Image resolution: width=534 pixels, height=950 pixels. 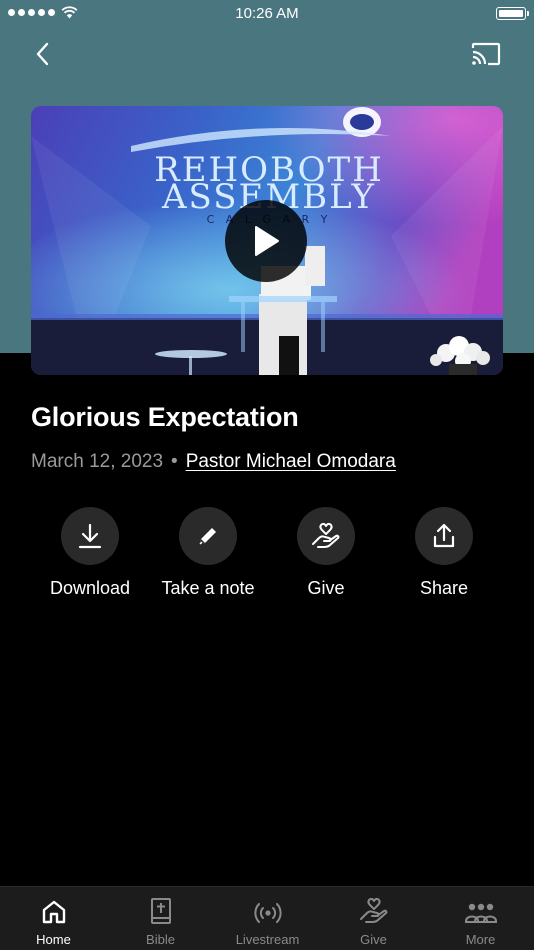 What do you see at coordinates (480, 913) in the screenshot?
I see `people-icon` at bounding box center [480, 913].